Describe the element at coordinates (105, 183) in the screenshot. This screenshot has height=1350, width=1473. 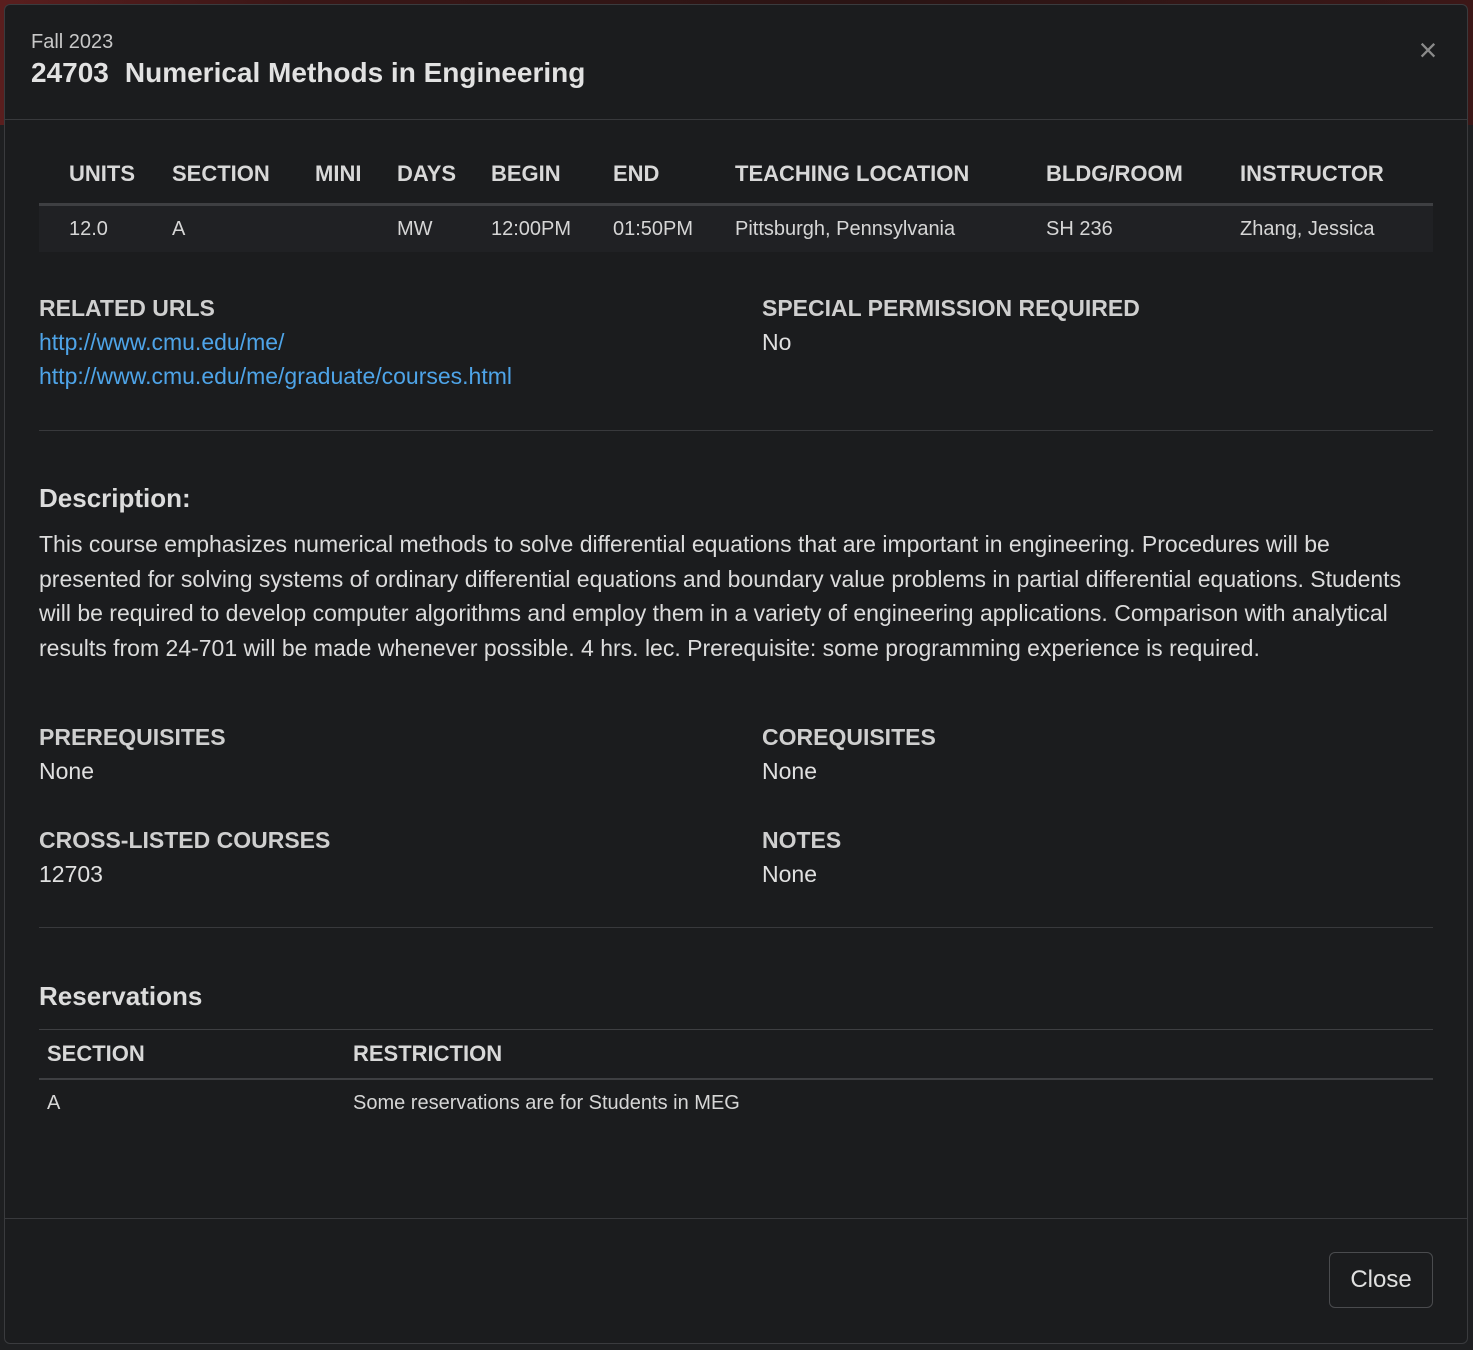
I see `col-header-units: UNITS` at that location.